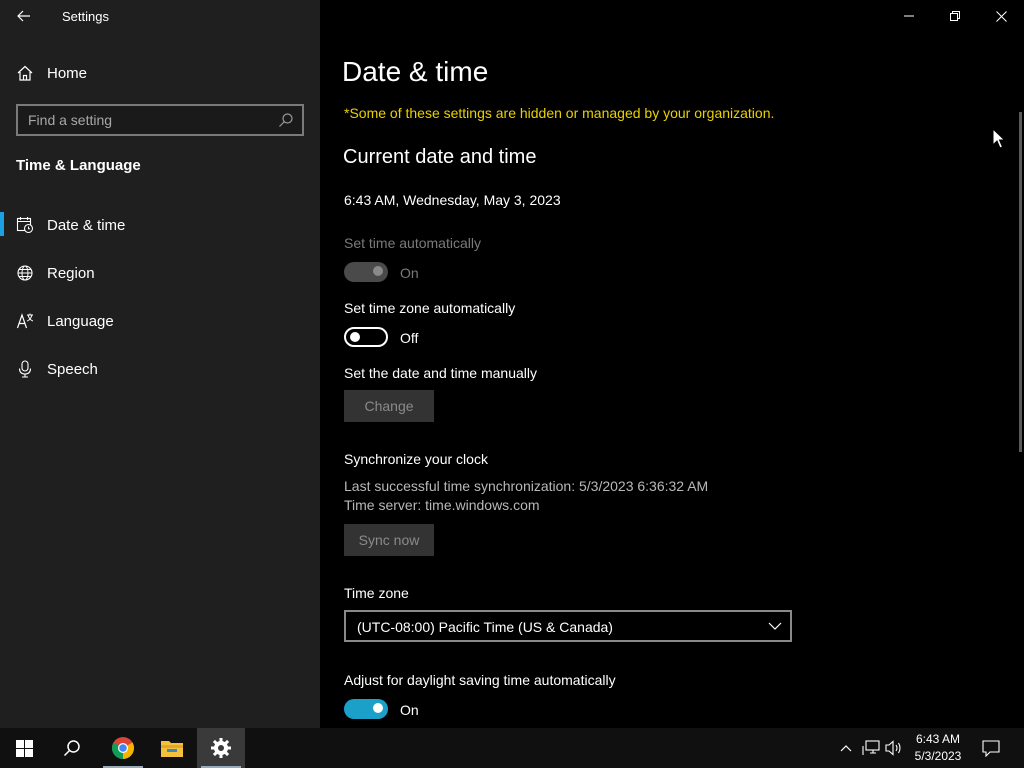 Image resolution: width=1024 pixels, height=768 pixels. I want to click on taskbar: 6:43 AM 5/3/2023, so click(512, 748).